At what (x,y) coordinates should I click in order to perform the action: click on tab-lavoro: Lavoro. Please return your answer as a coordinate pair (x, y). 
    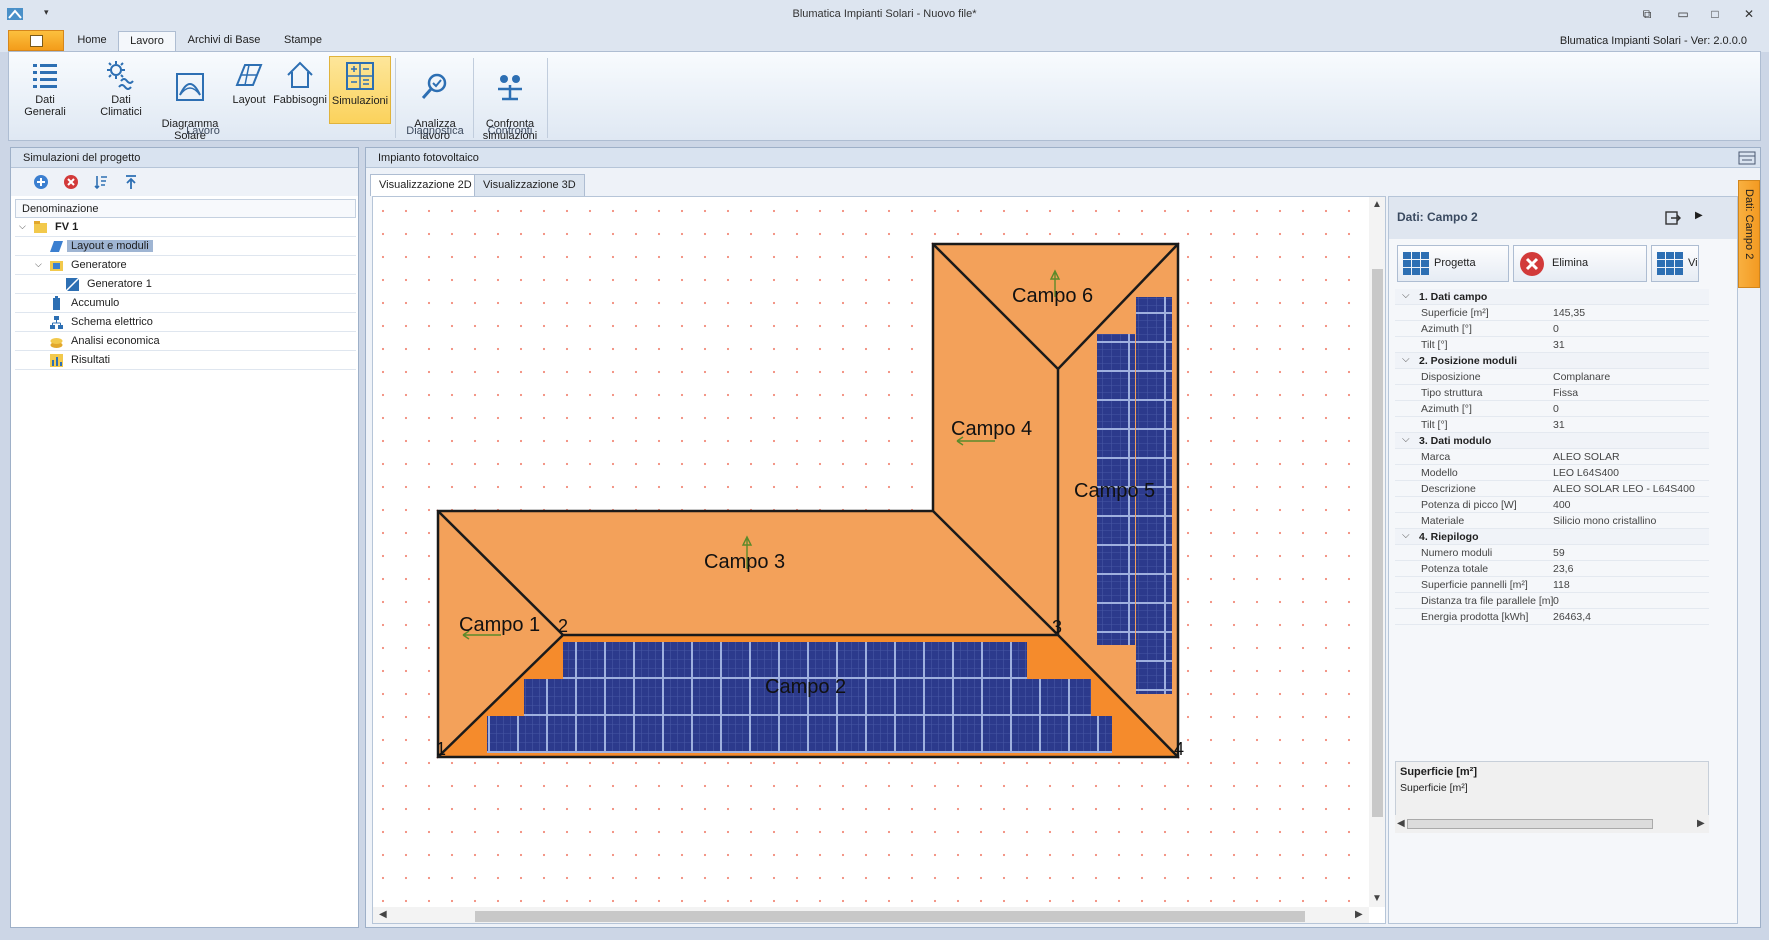
    Looking at the image, I should click on (147, 41).